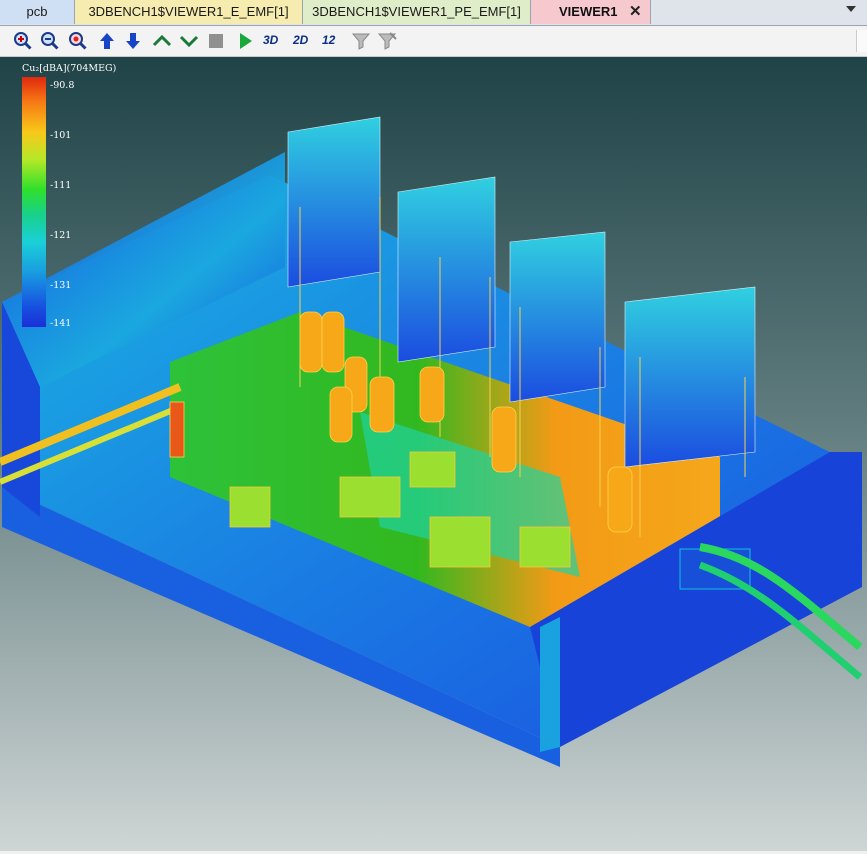 The height and width of the screenshot is (854, 867). I want to click on tab-label: VIEWER1, so click(588, 11).